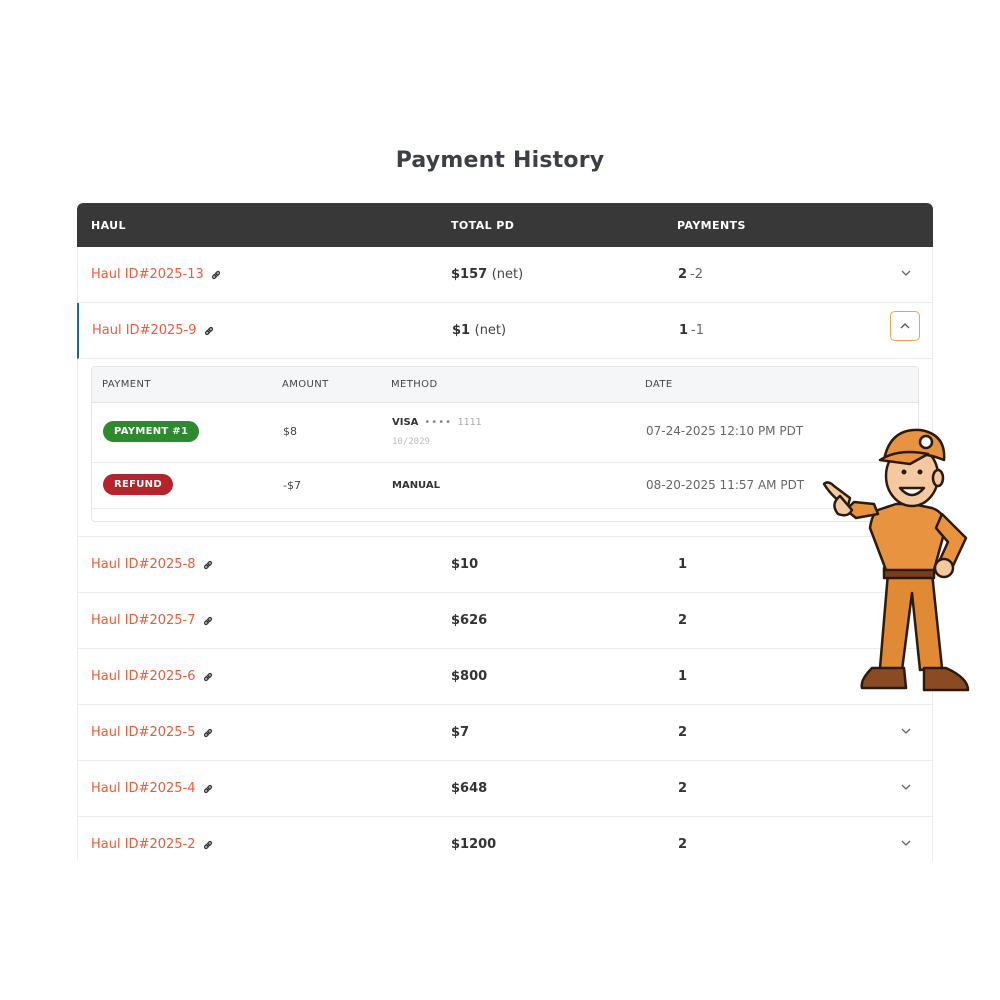 This screenshot has width=1000, height=1000. I want to click on detail-column-amount: AMOUNT, so click(305, 384).